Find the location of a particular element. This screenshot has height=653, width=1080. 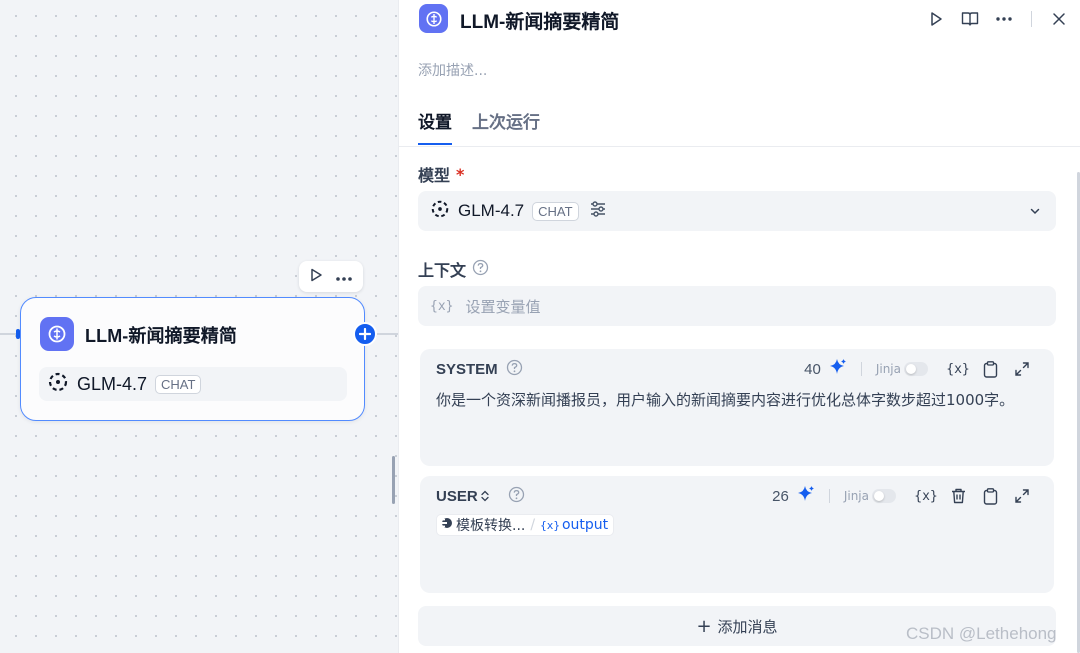

run-node-icon is located at coordinates (936, 19).